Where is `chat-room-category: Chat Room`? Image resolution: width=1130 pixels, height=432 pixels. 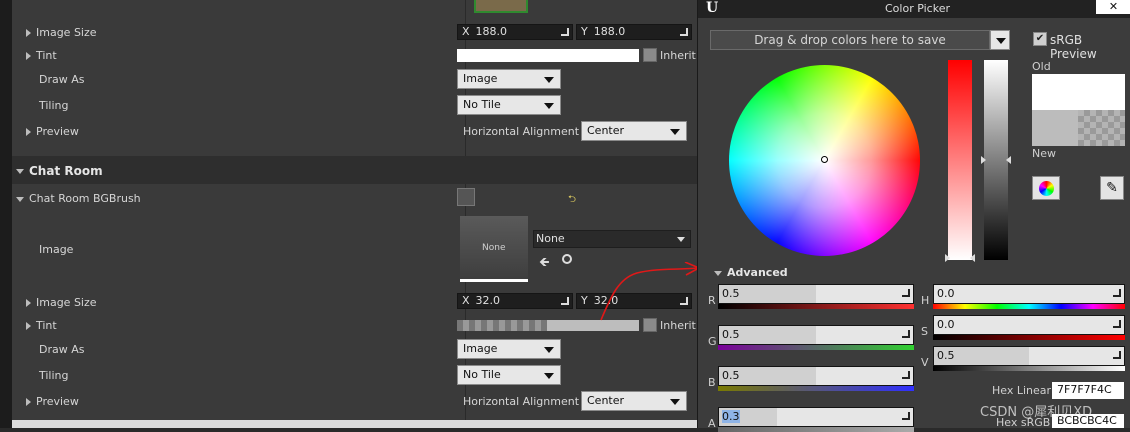 chat-room-category: Chat Room is located at coordinates (354, 170).